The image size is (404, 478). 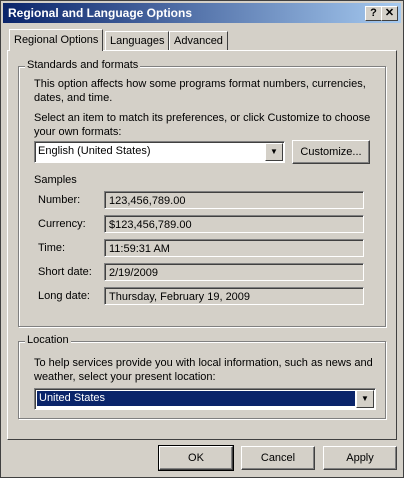 What do you see at coordinates (234, 248) in the screenshot?
I see `sample-time-value: 11:59:31 AM` at bounding box center [234, 248].